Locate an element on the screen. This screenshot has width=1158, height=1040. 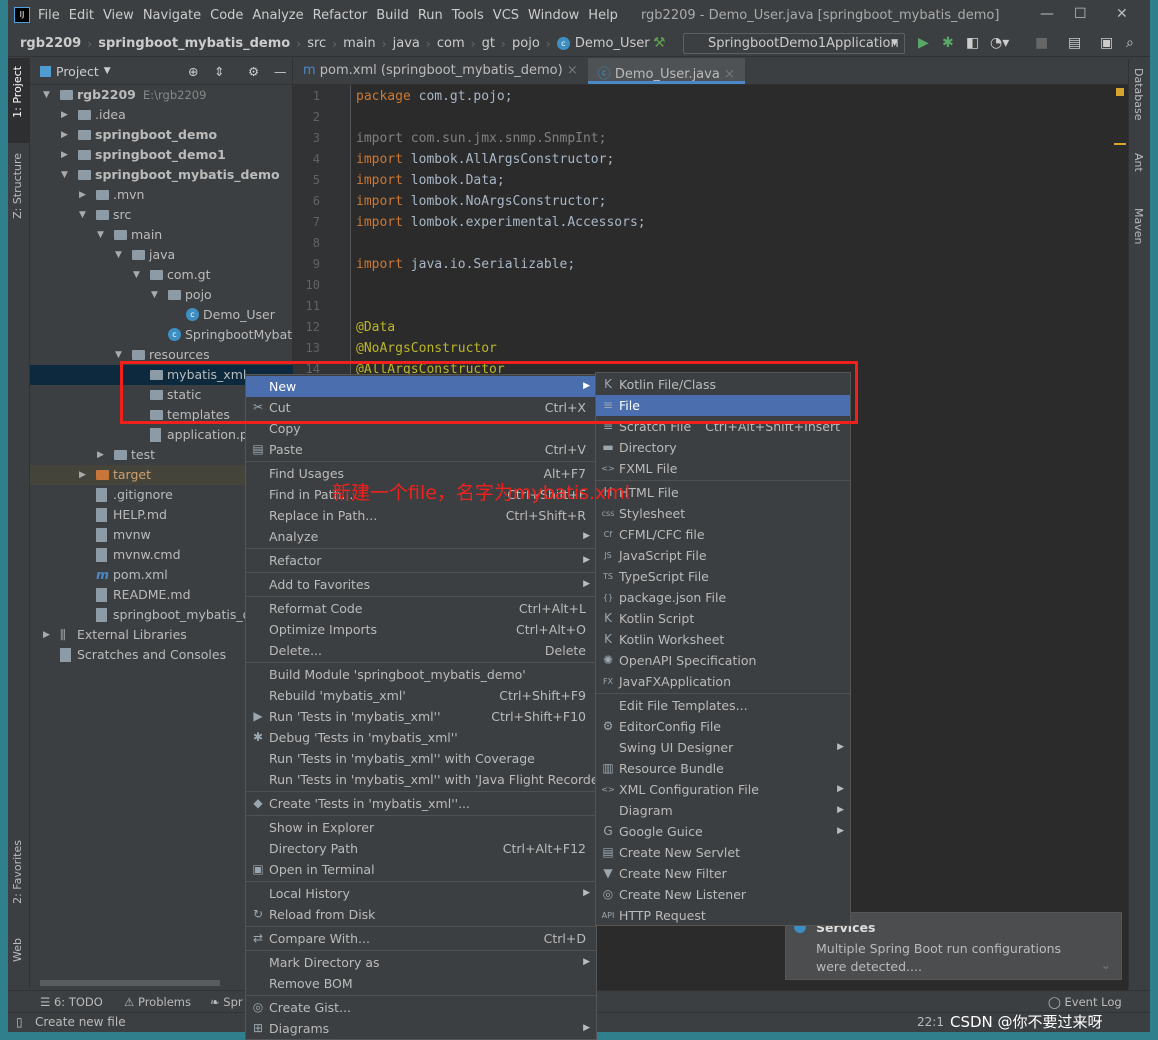
menu-run: Run is located at coordinates (430, 15).